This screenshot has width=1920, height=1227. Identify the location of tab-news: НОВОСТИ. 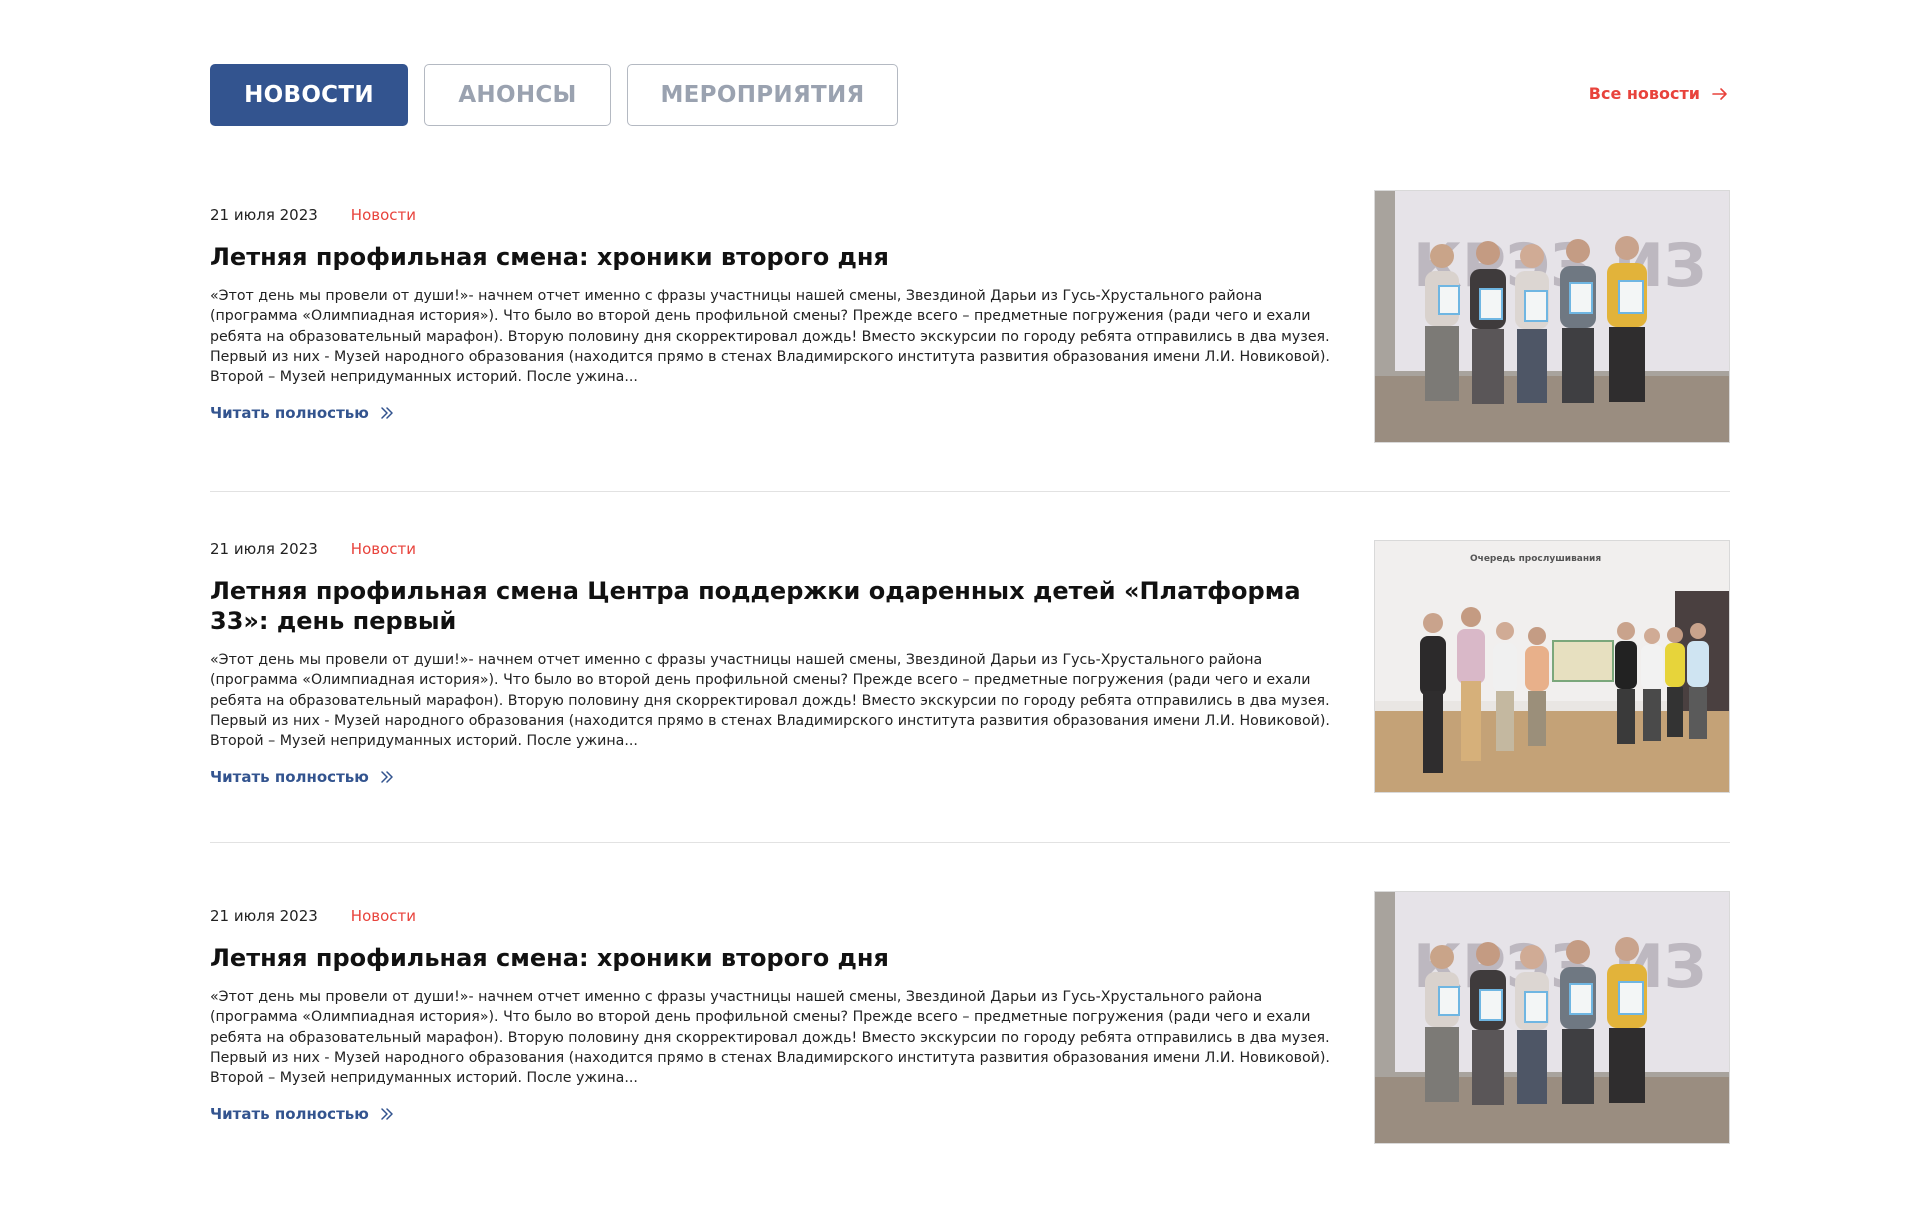
(309, 95).